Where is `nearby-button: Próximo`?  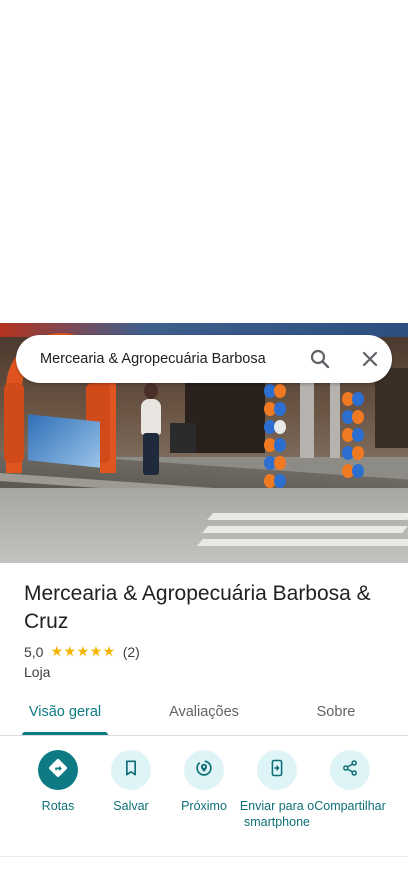
nearby-button: Próximo is located at coordinates (204, 780).